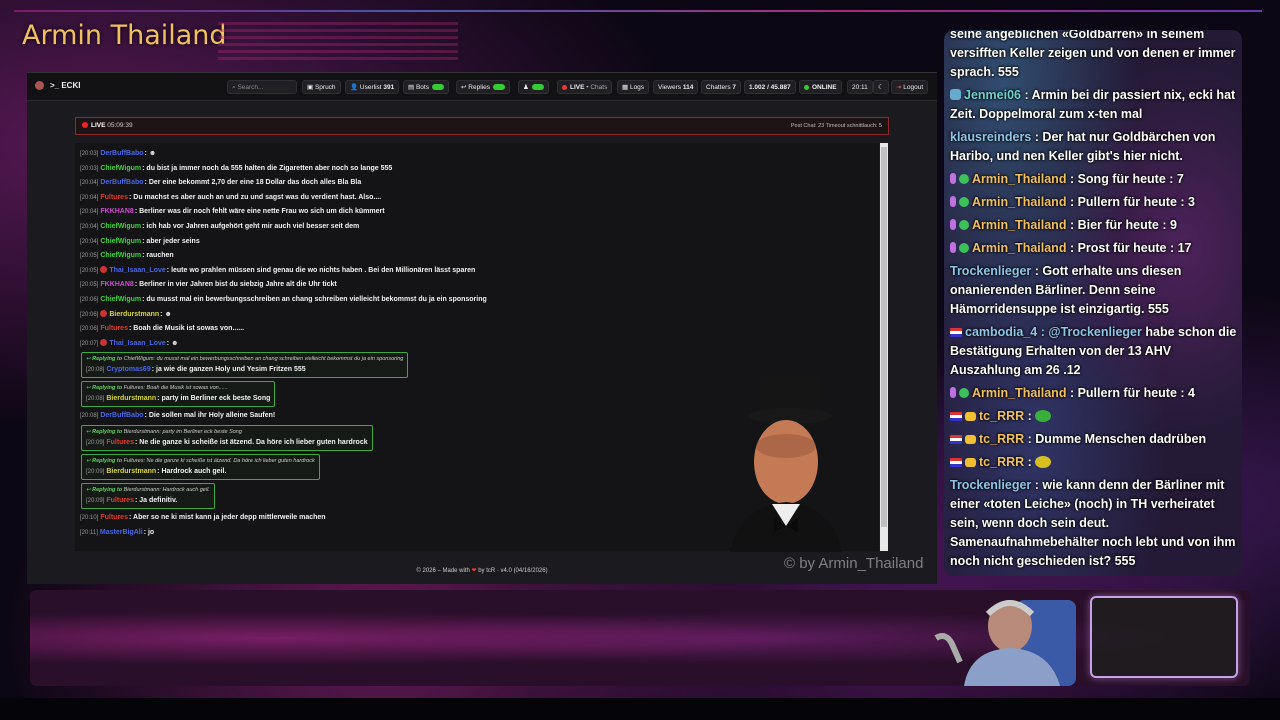 The image size is (1280, 720). What do you see at coordinates (564, 87) in the screenshot?
I see `live-dot-icon` at bounding box center [564, 87].